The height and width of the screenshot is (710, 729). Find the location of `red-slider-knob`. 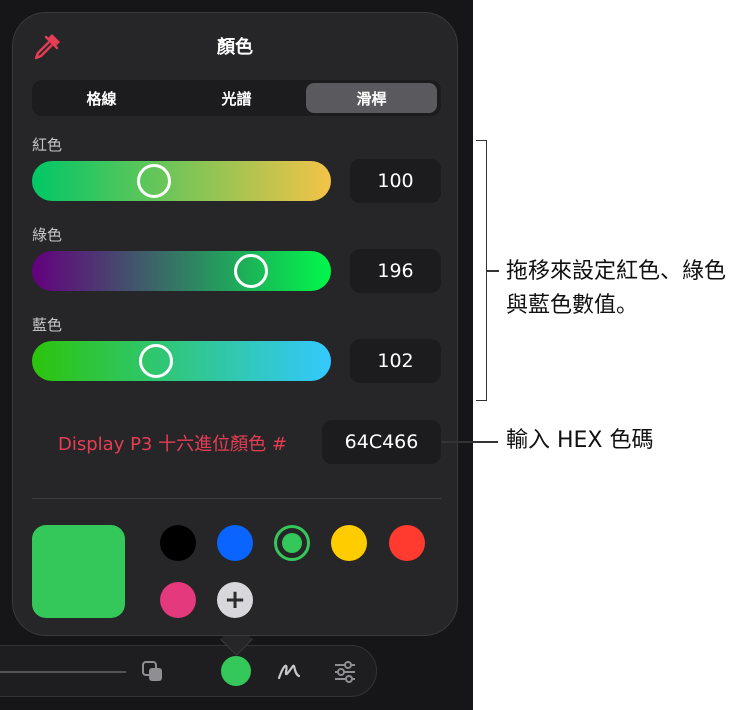

red-slider-knob is located at coordinates (153, 181).